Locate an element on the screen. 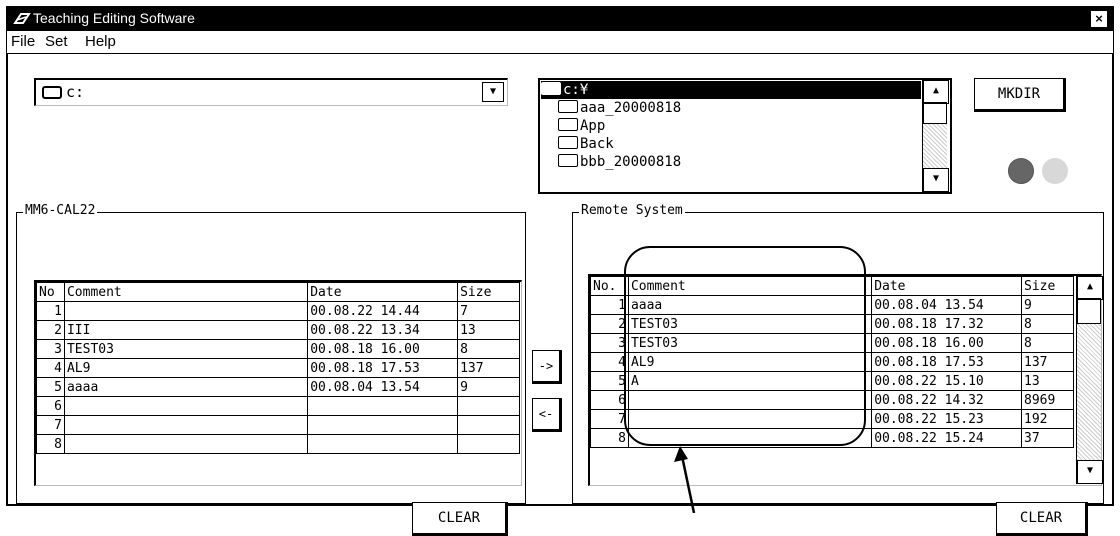 The image size is (1120, 536). remote-table-scrollbar: ▲ ▼ is located at coordinates (1089, 380).